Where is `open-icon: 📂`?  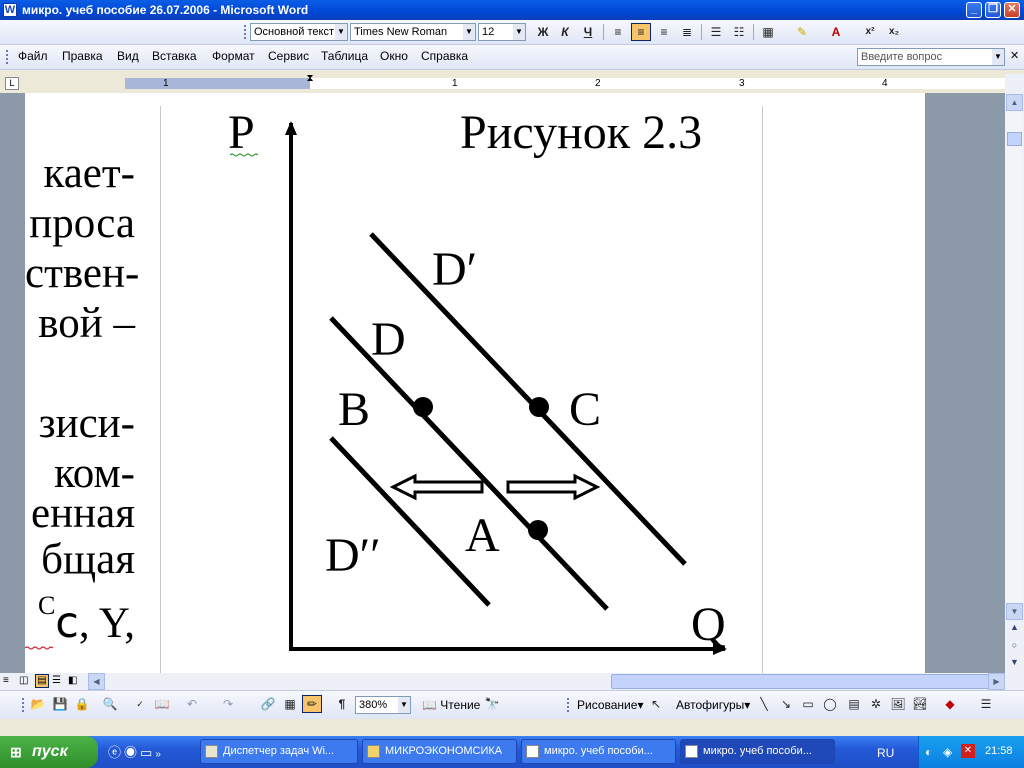 open-icon: 📂 is located at coordinates (38, 704).